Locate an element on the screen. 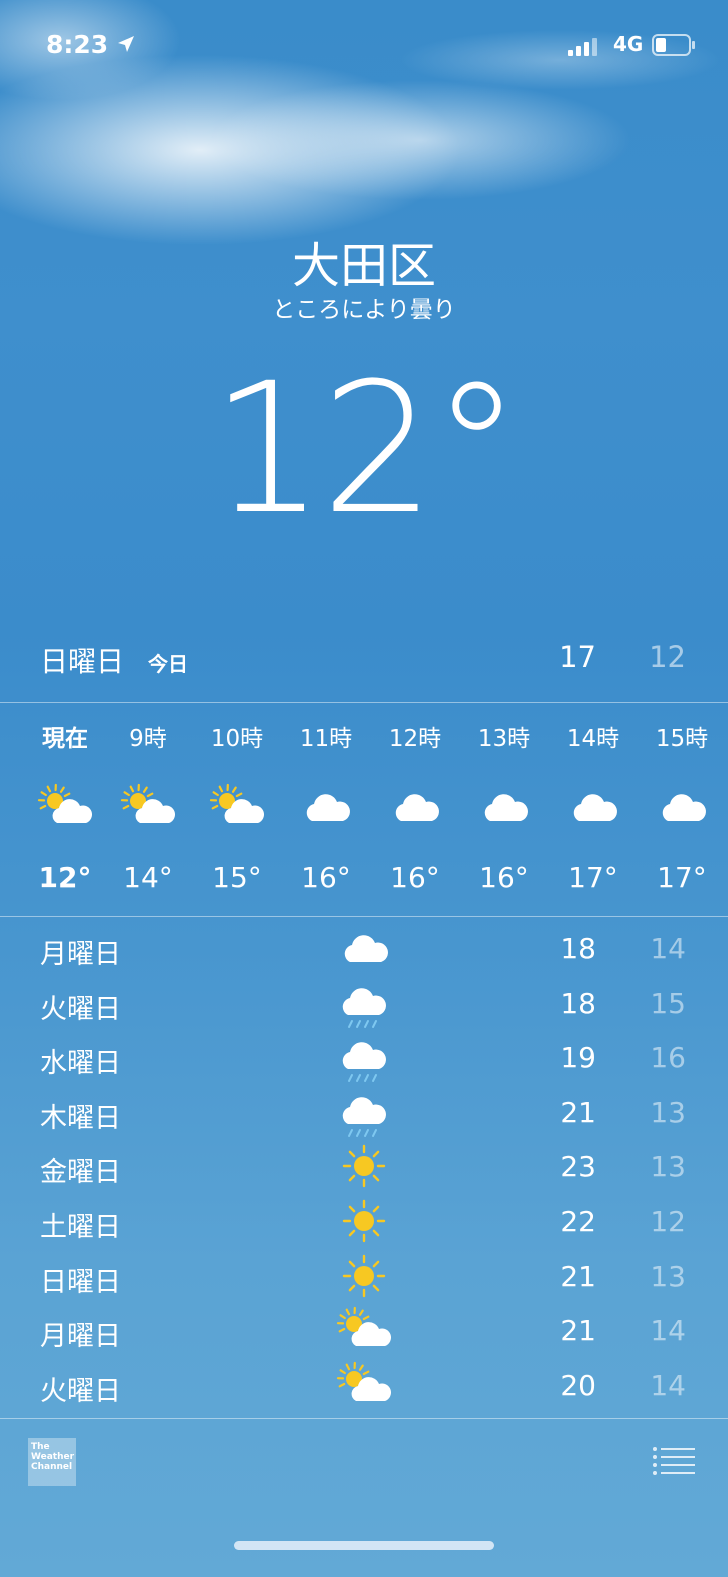 This screenshot has height=1577, width=728. day-low: 16 is located at coordinates (668, 1058).